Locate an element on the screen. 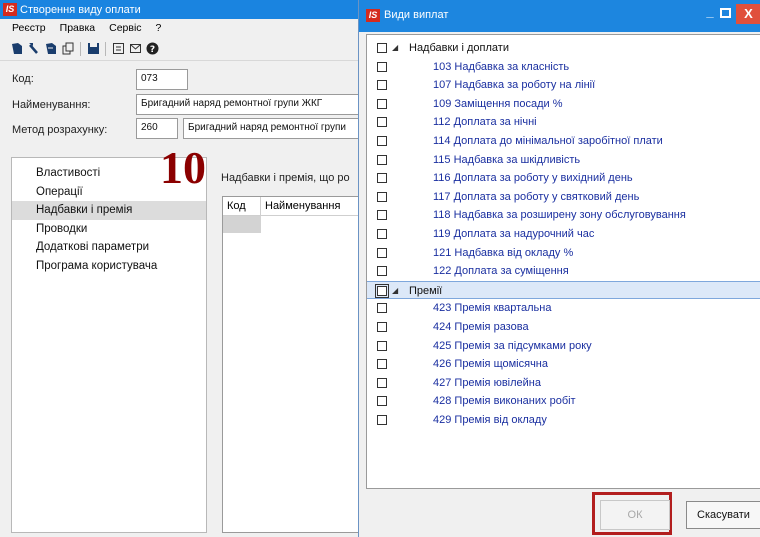 This screenshot has height=537, width=760. copy-icon is located at coordinates (51, 49).